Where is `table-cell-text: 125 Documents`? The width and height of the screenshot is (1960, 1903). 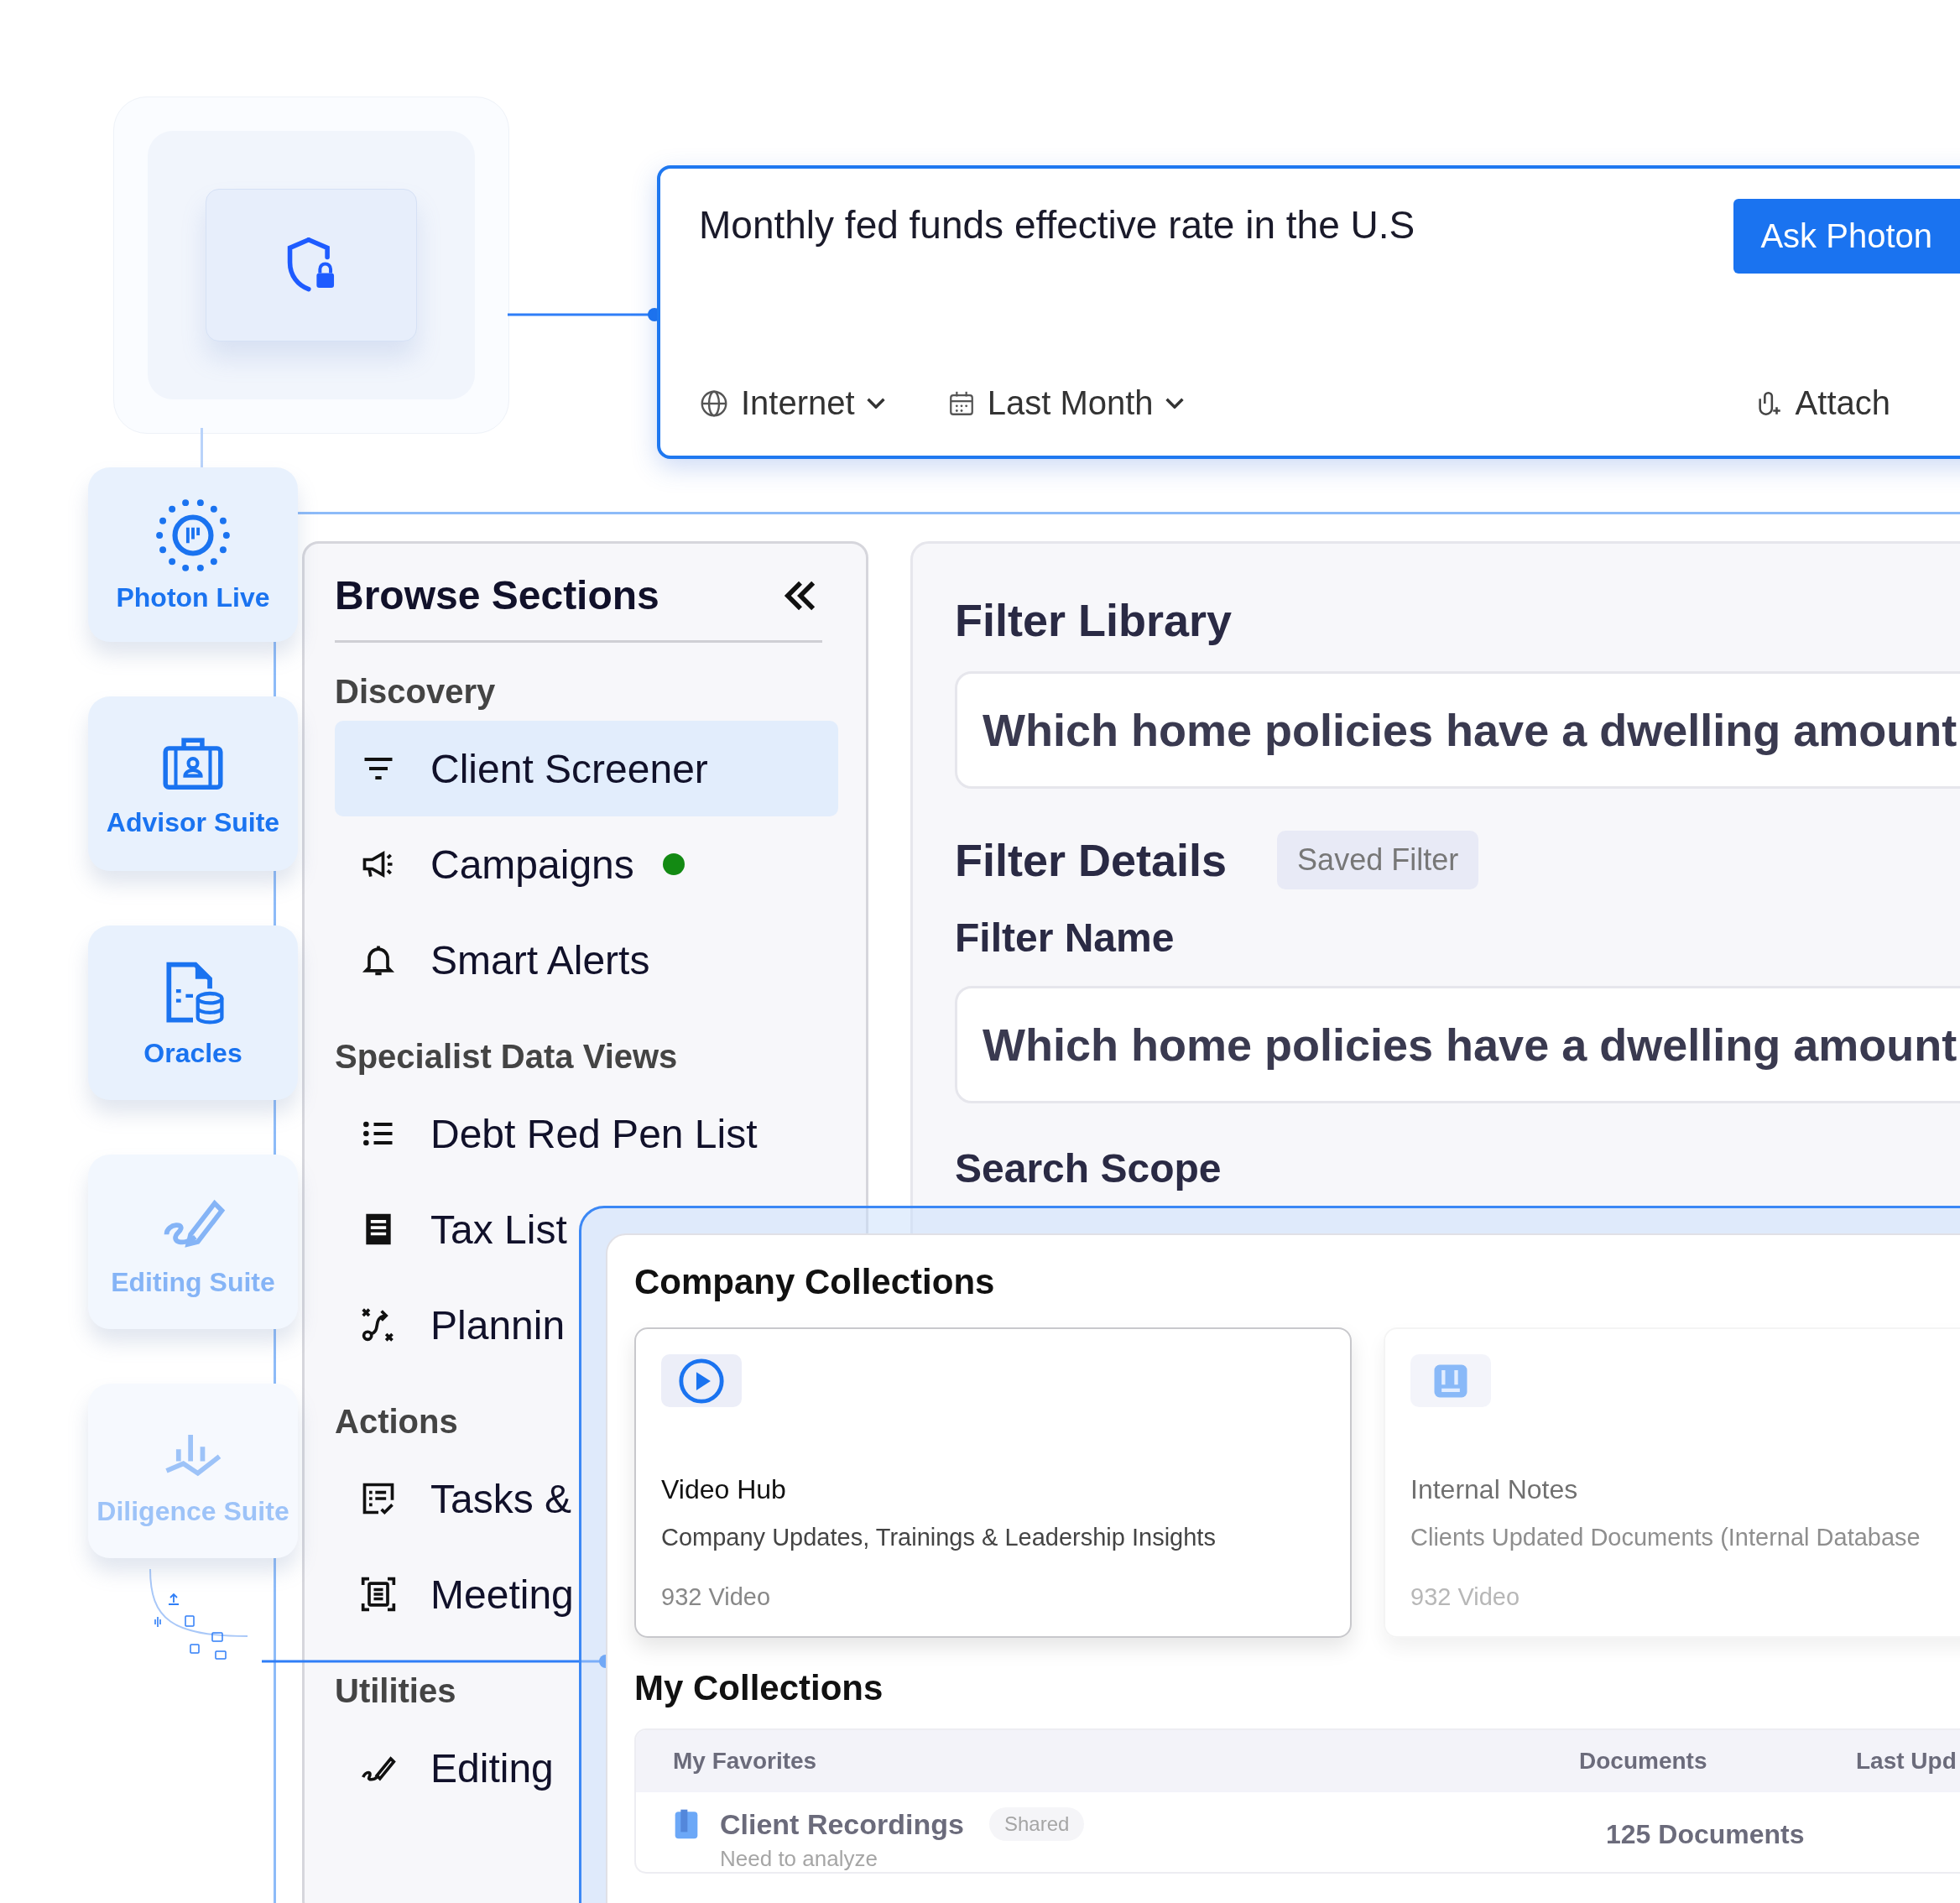 table-cell-text: 125 Documents is located at coordinates (1706, 1834).